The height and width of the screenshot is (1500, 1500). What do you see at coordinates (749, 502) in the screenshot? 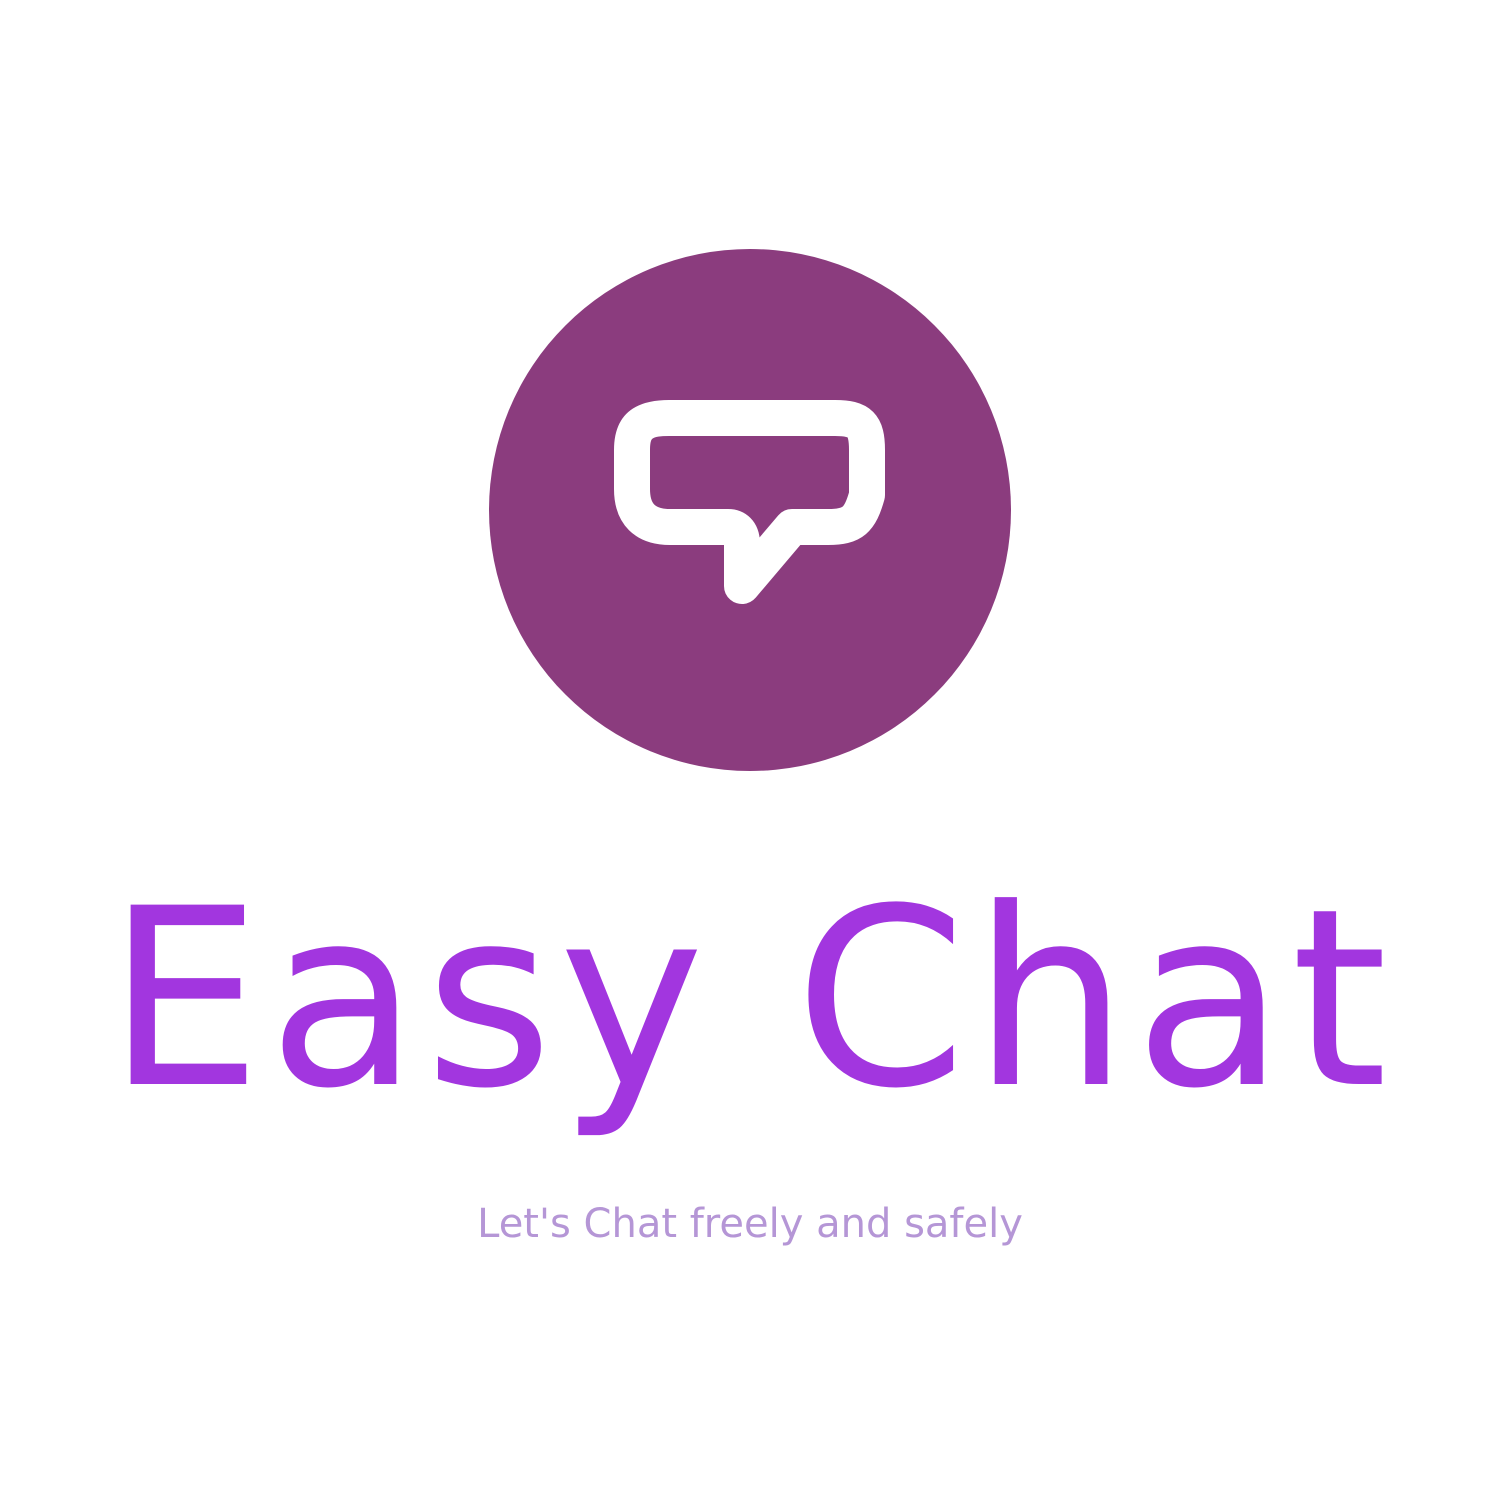
I see `speech-bubble-icon` at bounding box center [749, 502].